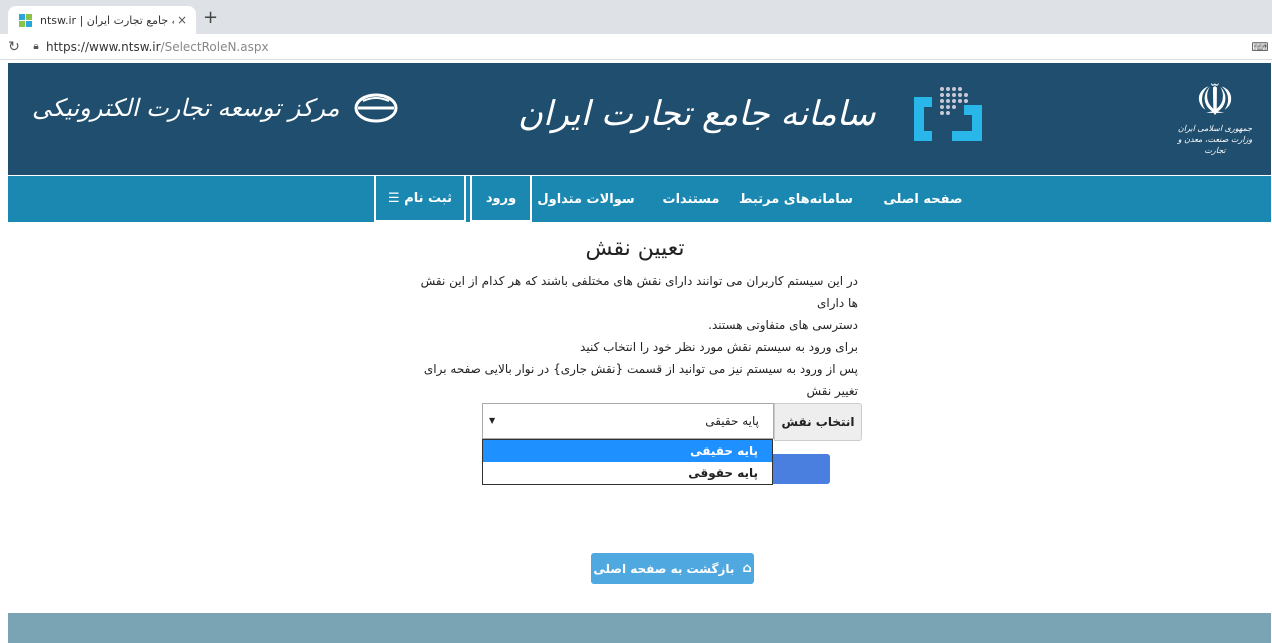 The image size is (1272, 643). I want to click on ecommerce-center-logo: مرکز توسعه تجارت الکترونیکی, so click(215, 108).